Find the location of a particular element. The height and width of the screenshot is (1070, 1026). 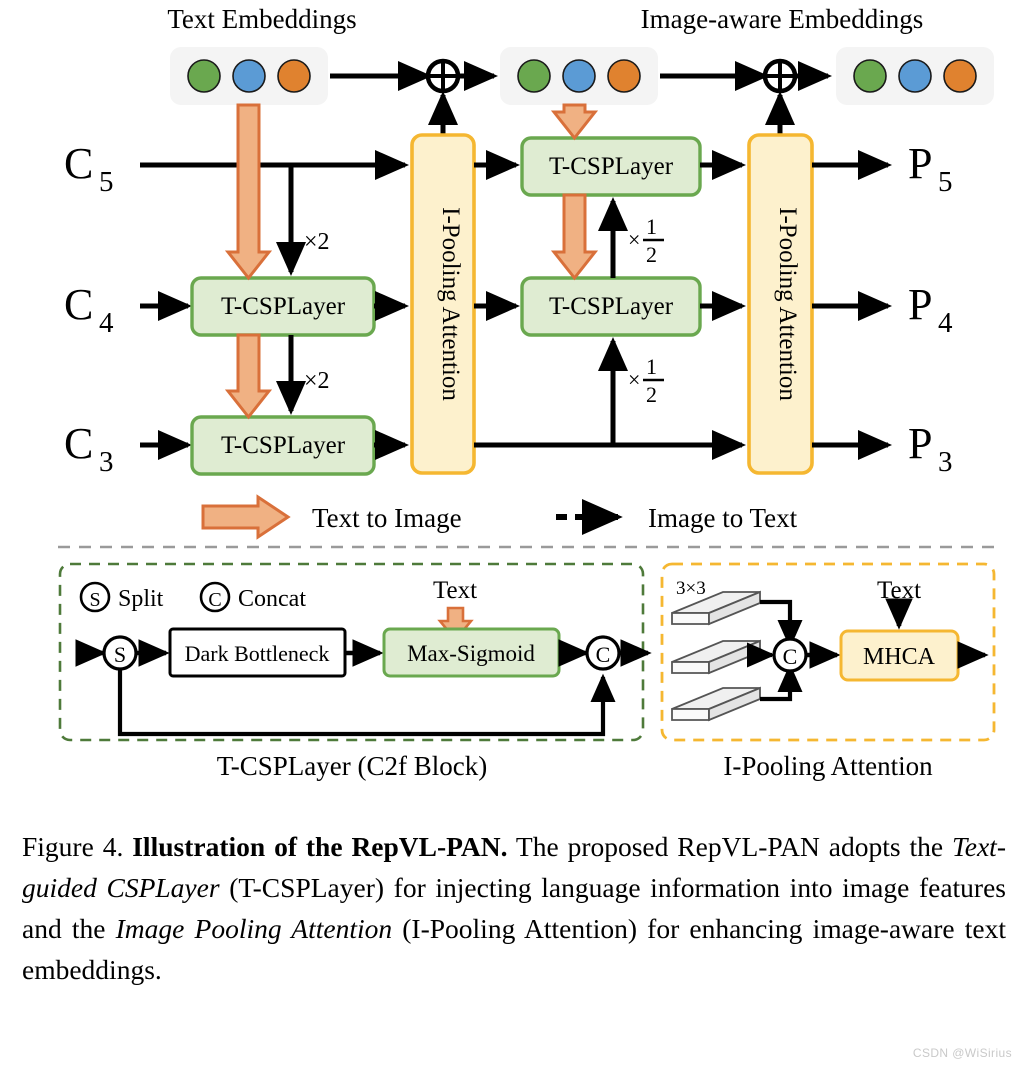

tcsp-layer-right-bottom: T-CSPLayer is located at coordinates (611, 306).